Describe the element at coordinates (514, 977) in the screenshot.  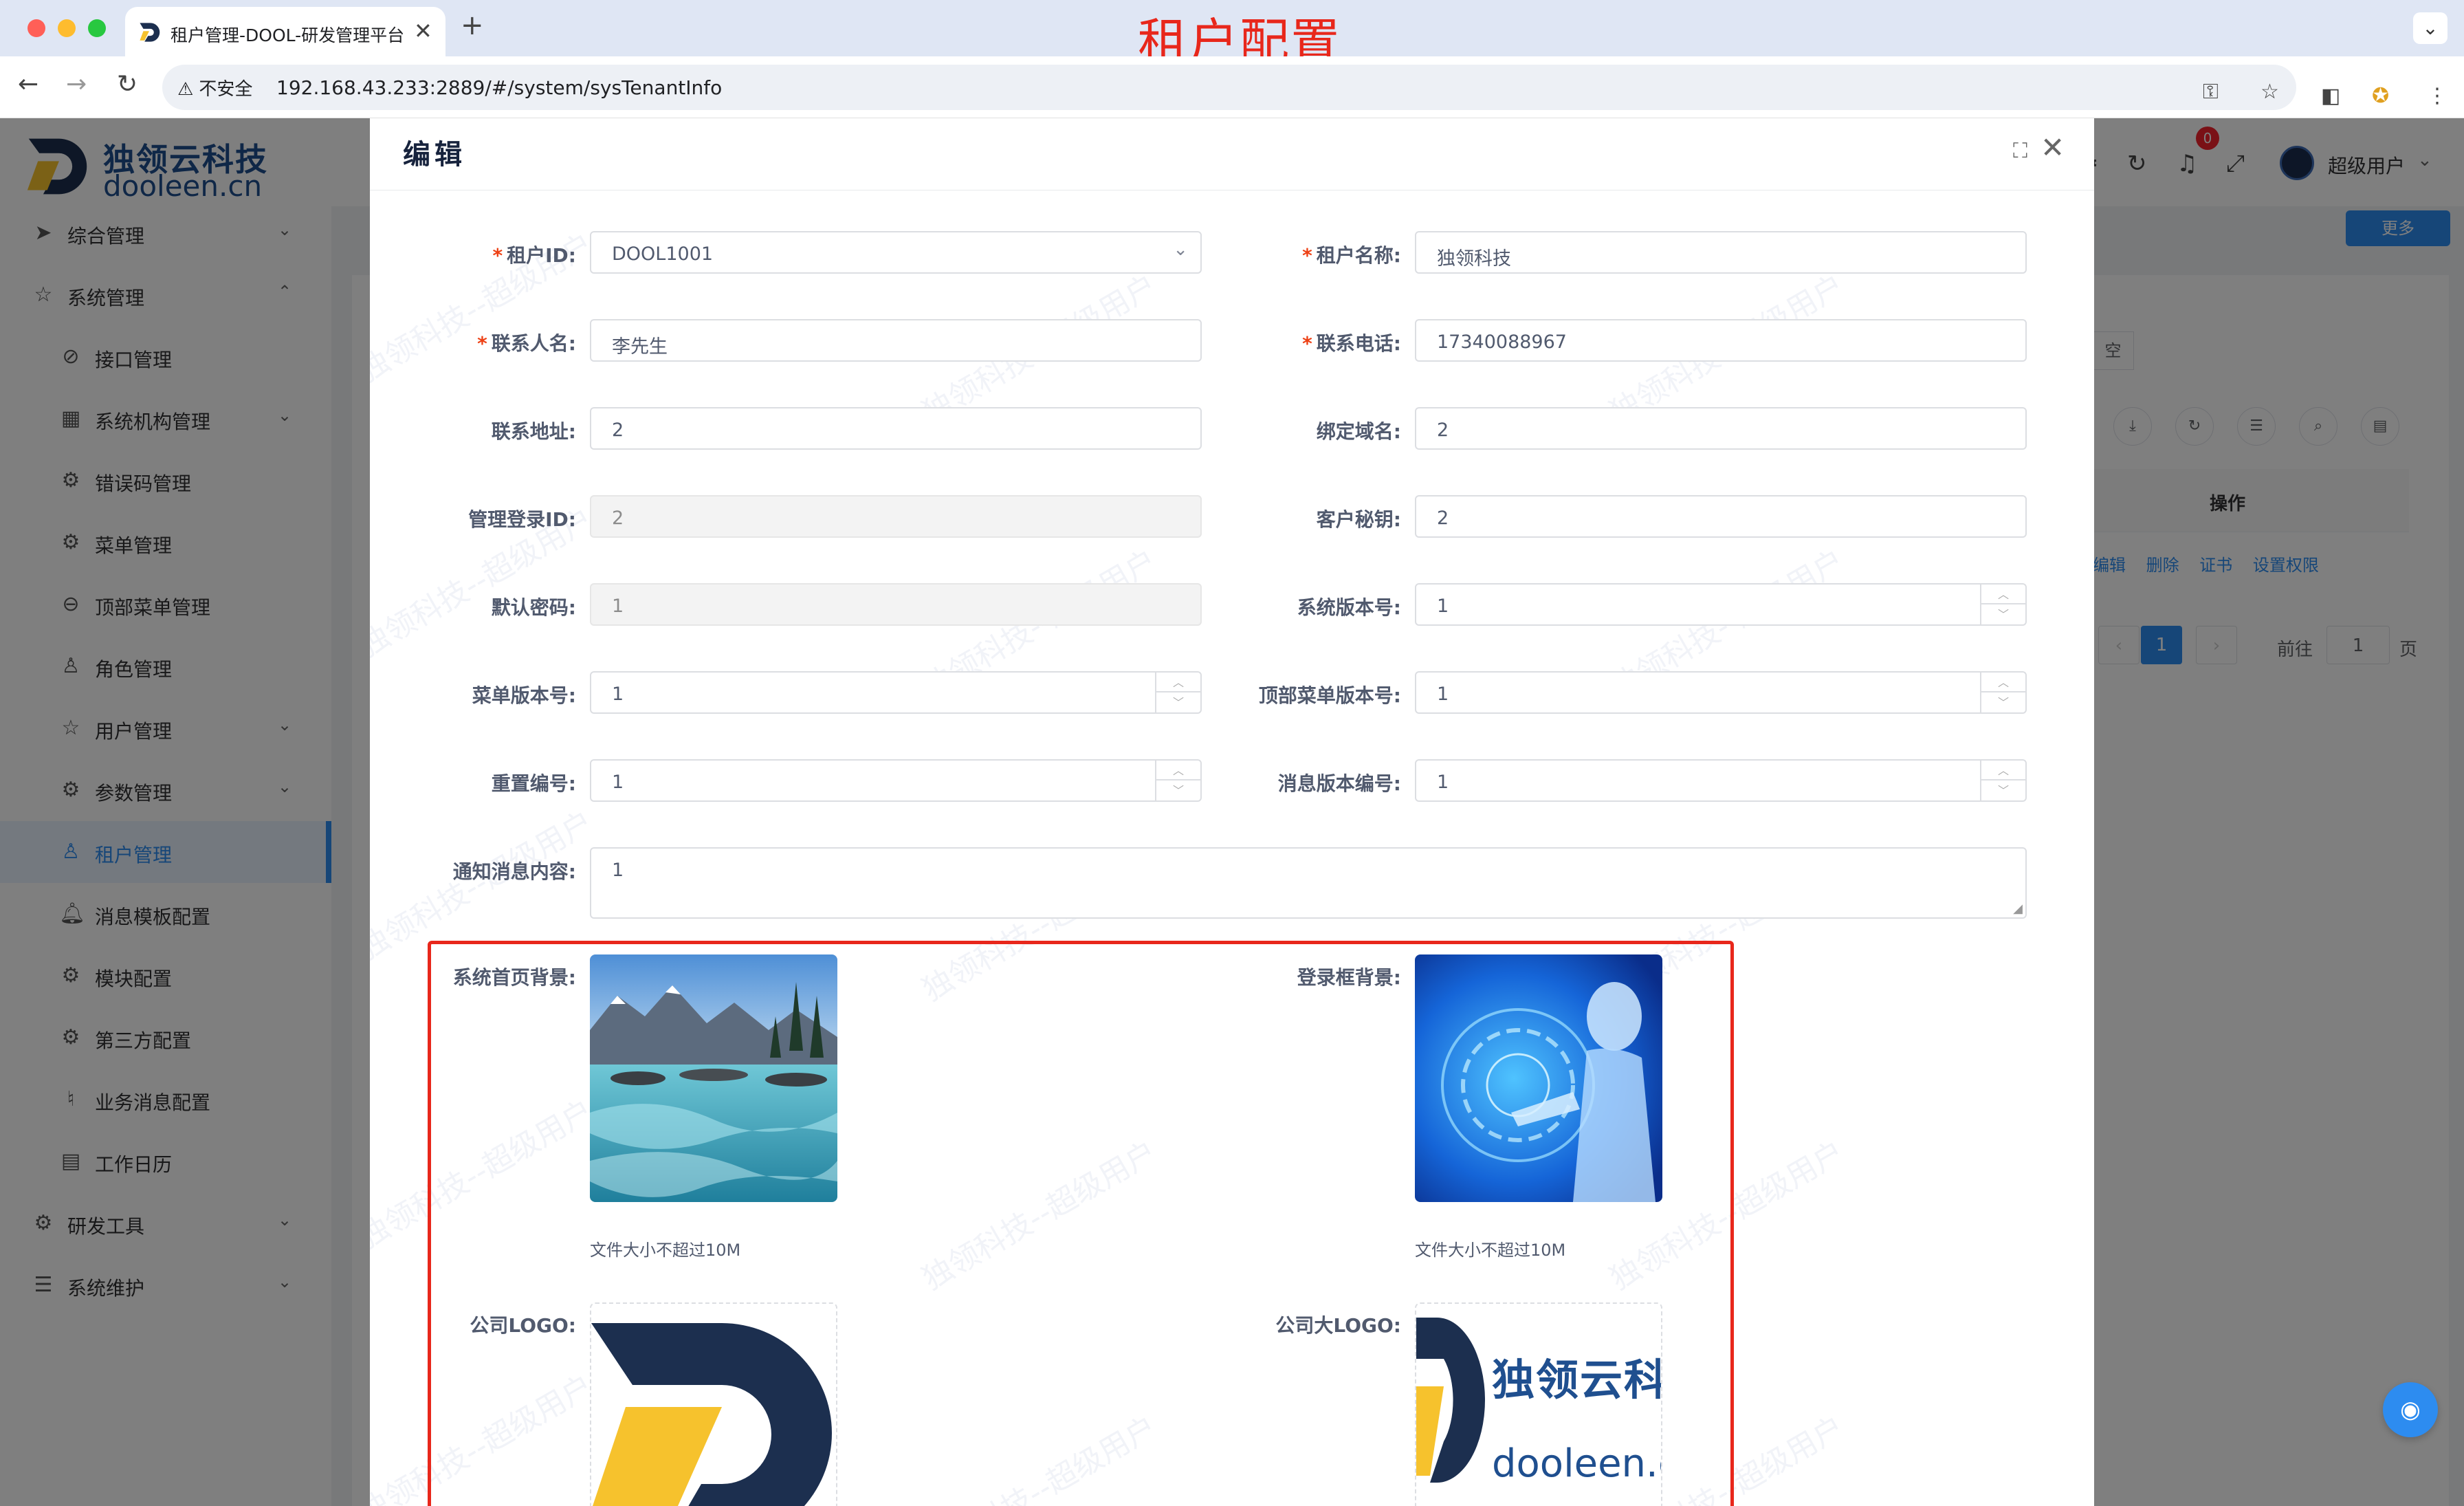
I see `home-bg-label: 系统首页背景:` at that location.